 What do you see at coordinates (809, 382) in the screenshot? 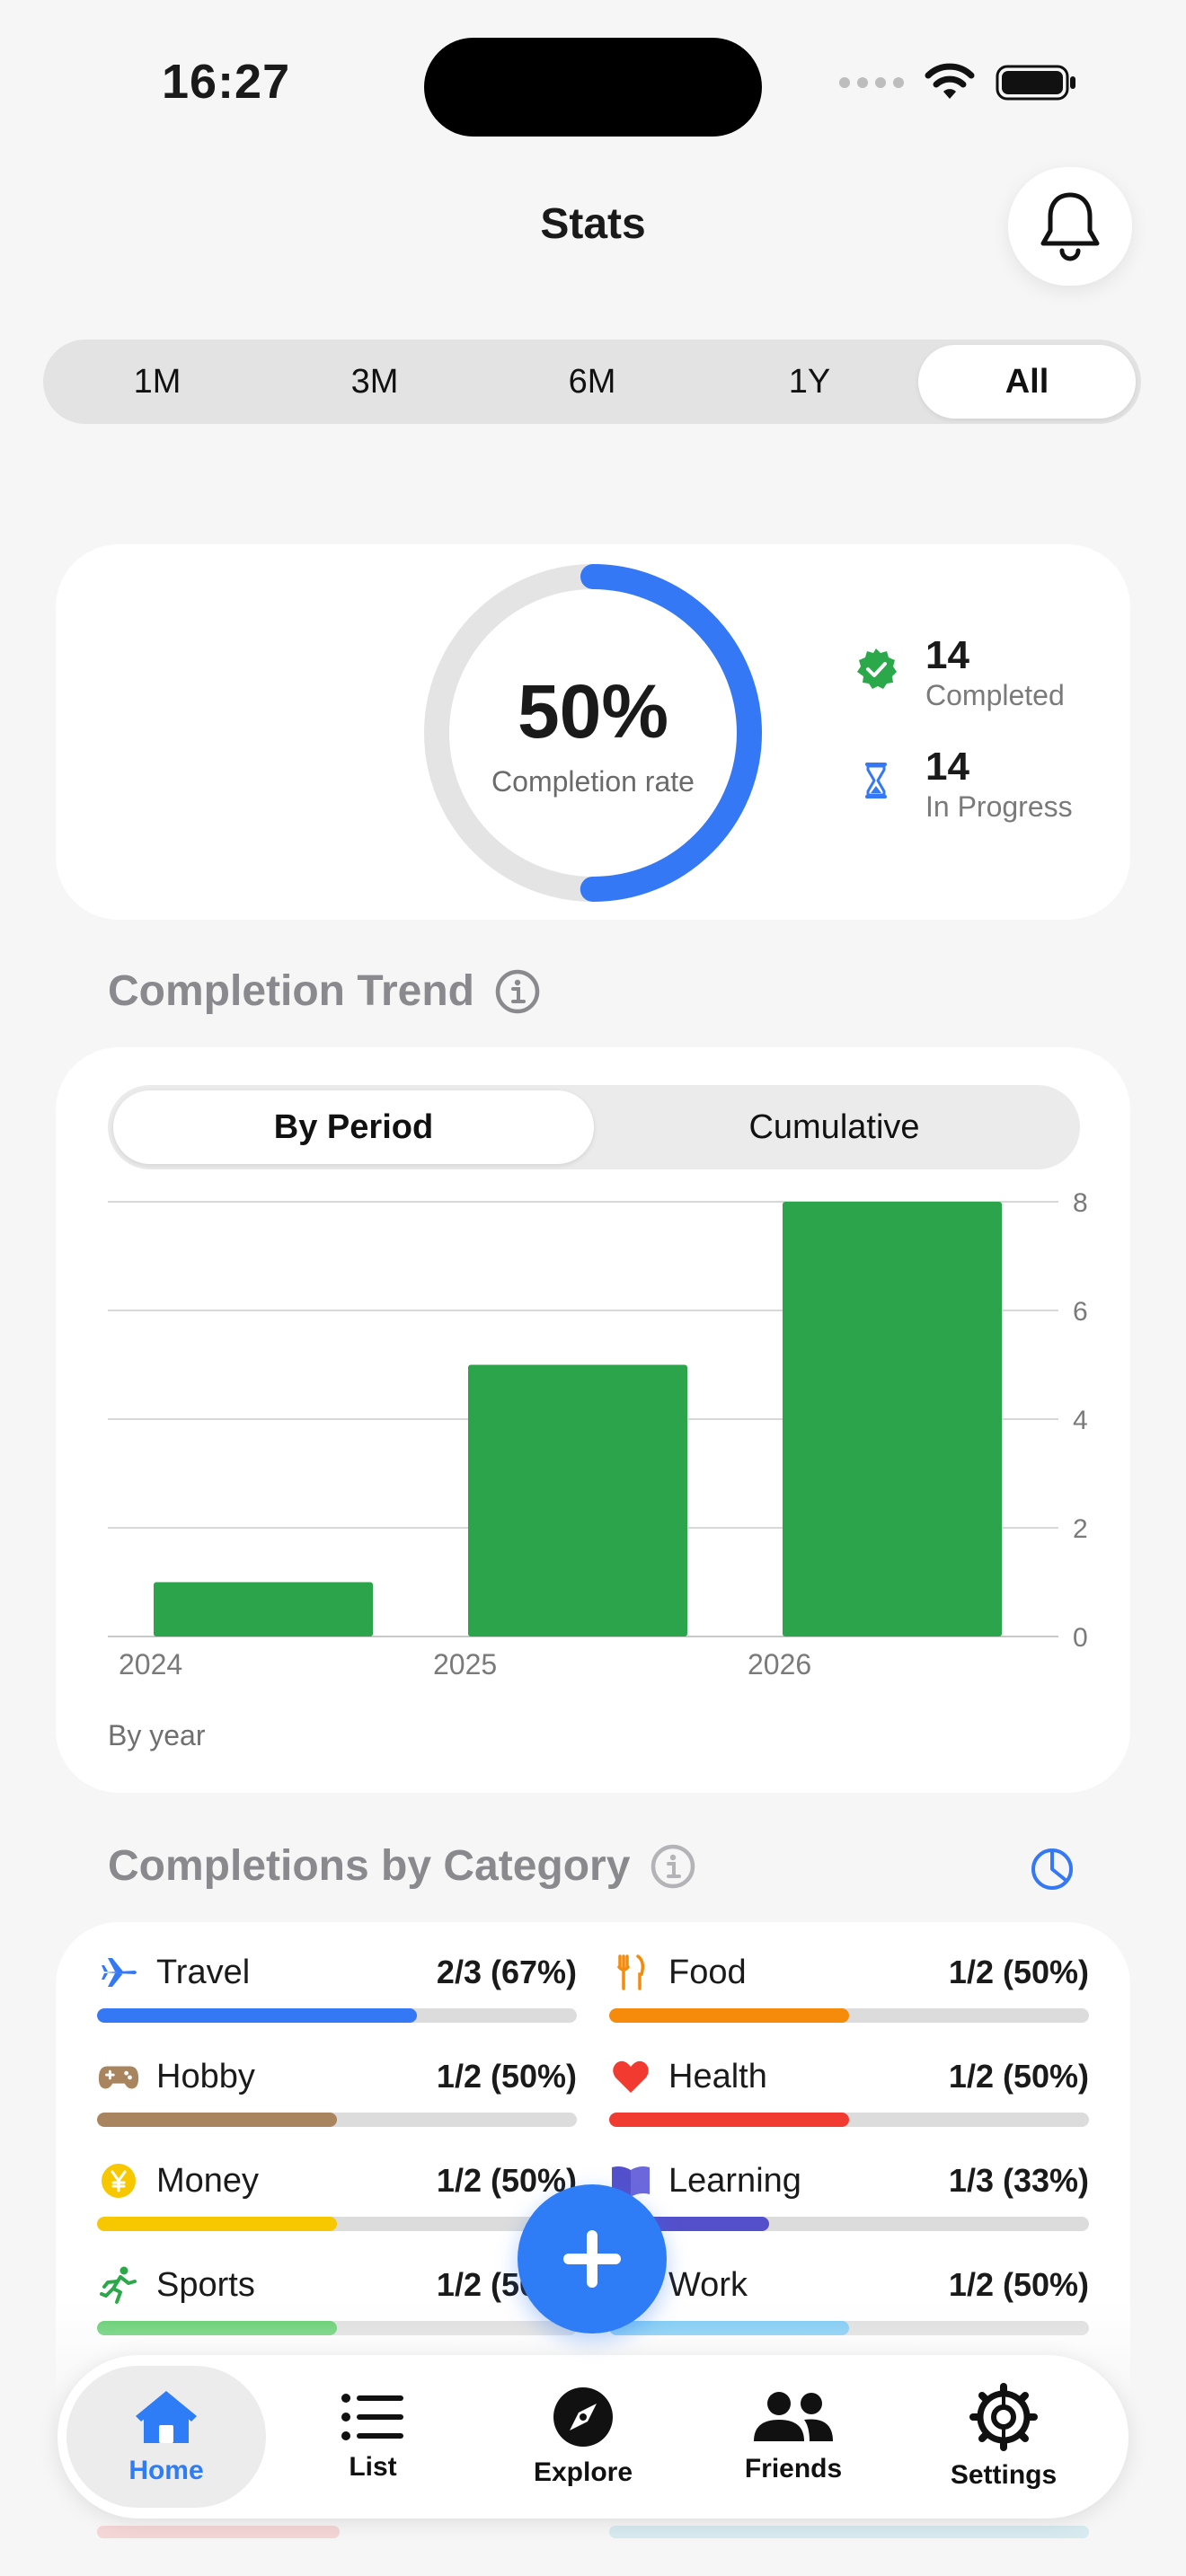
I see `period-1y: 1Y` at bounding box center [809, 382].